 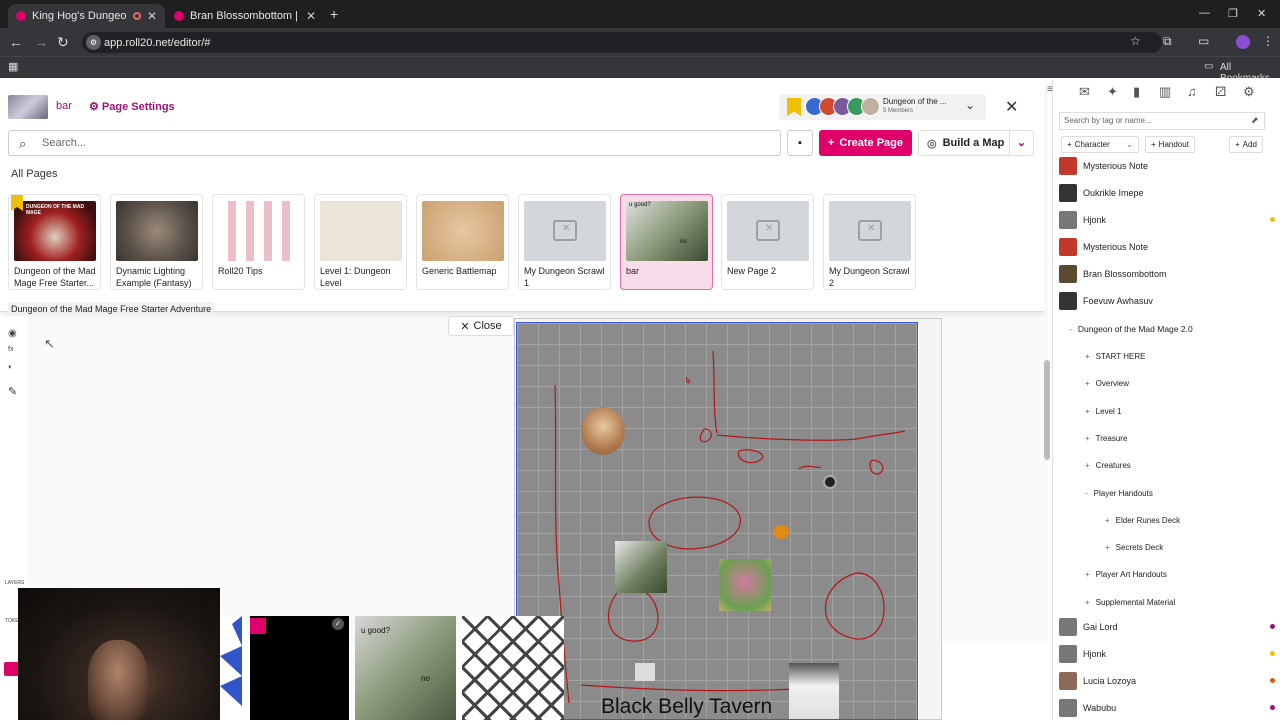 What do you see at coordinates (666, 242) in the screenshot?
I see `page-card: u good? no bar` at bounding box center [666, 242].